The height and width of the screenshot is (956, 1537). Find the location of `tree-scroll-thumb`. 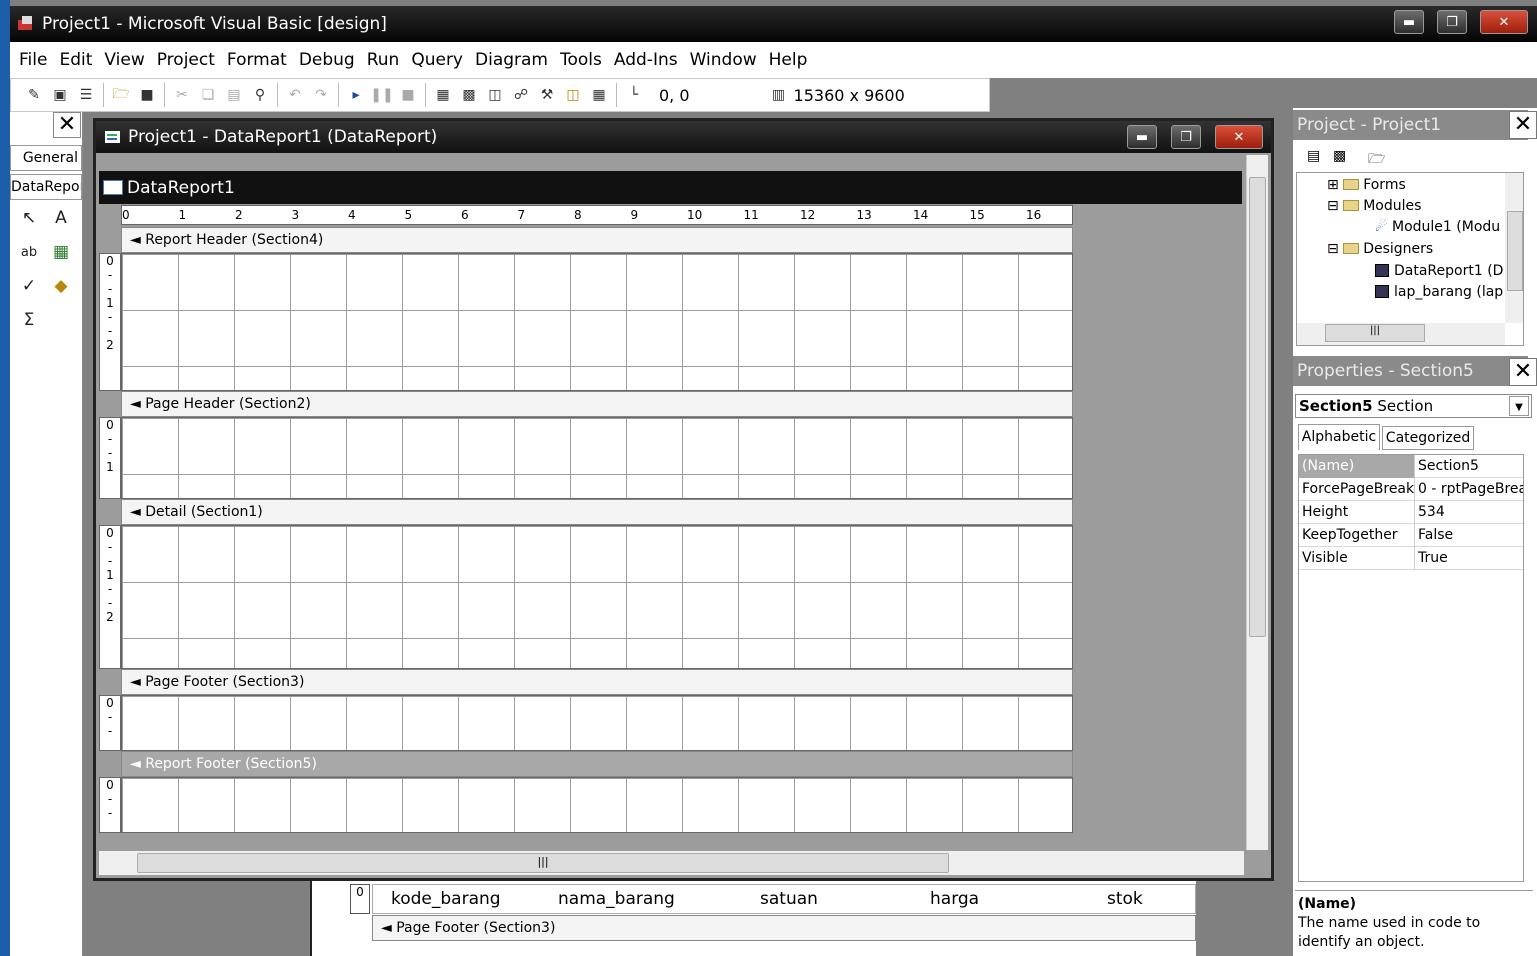

tree-scroll-thumb is located at coordinates (1515, 251).